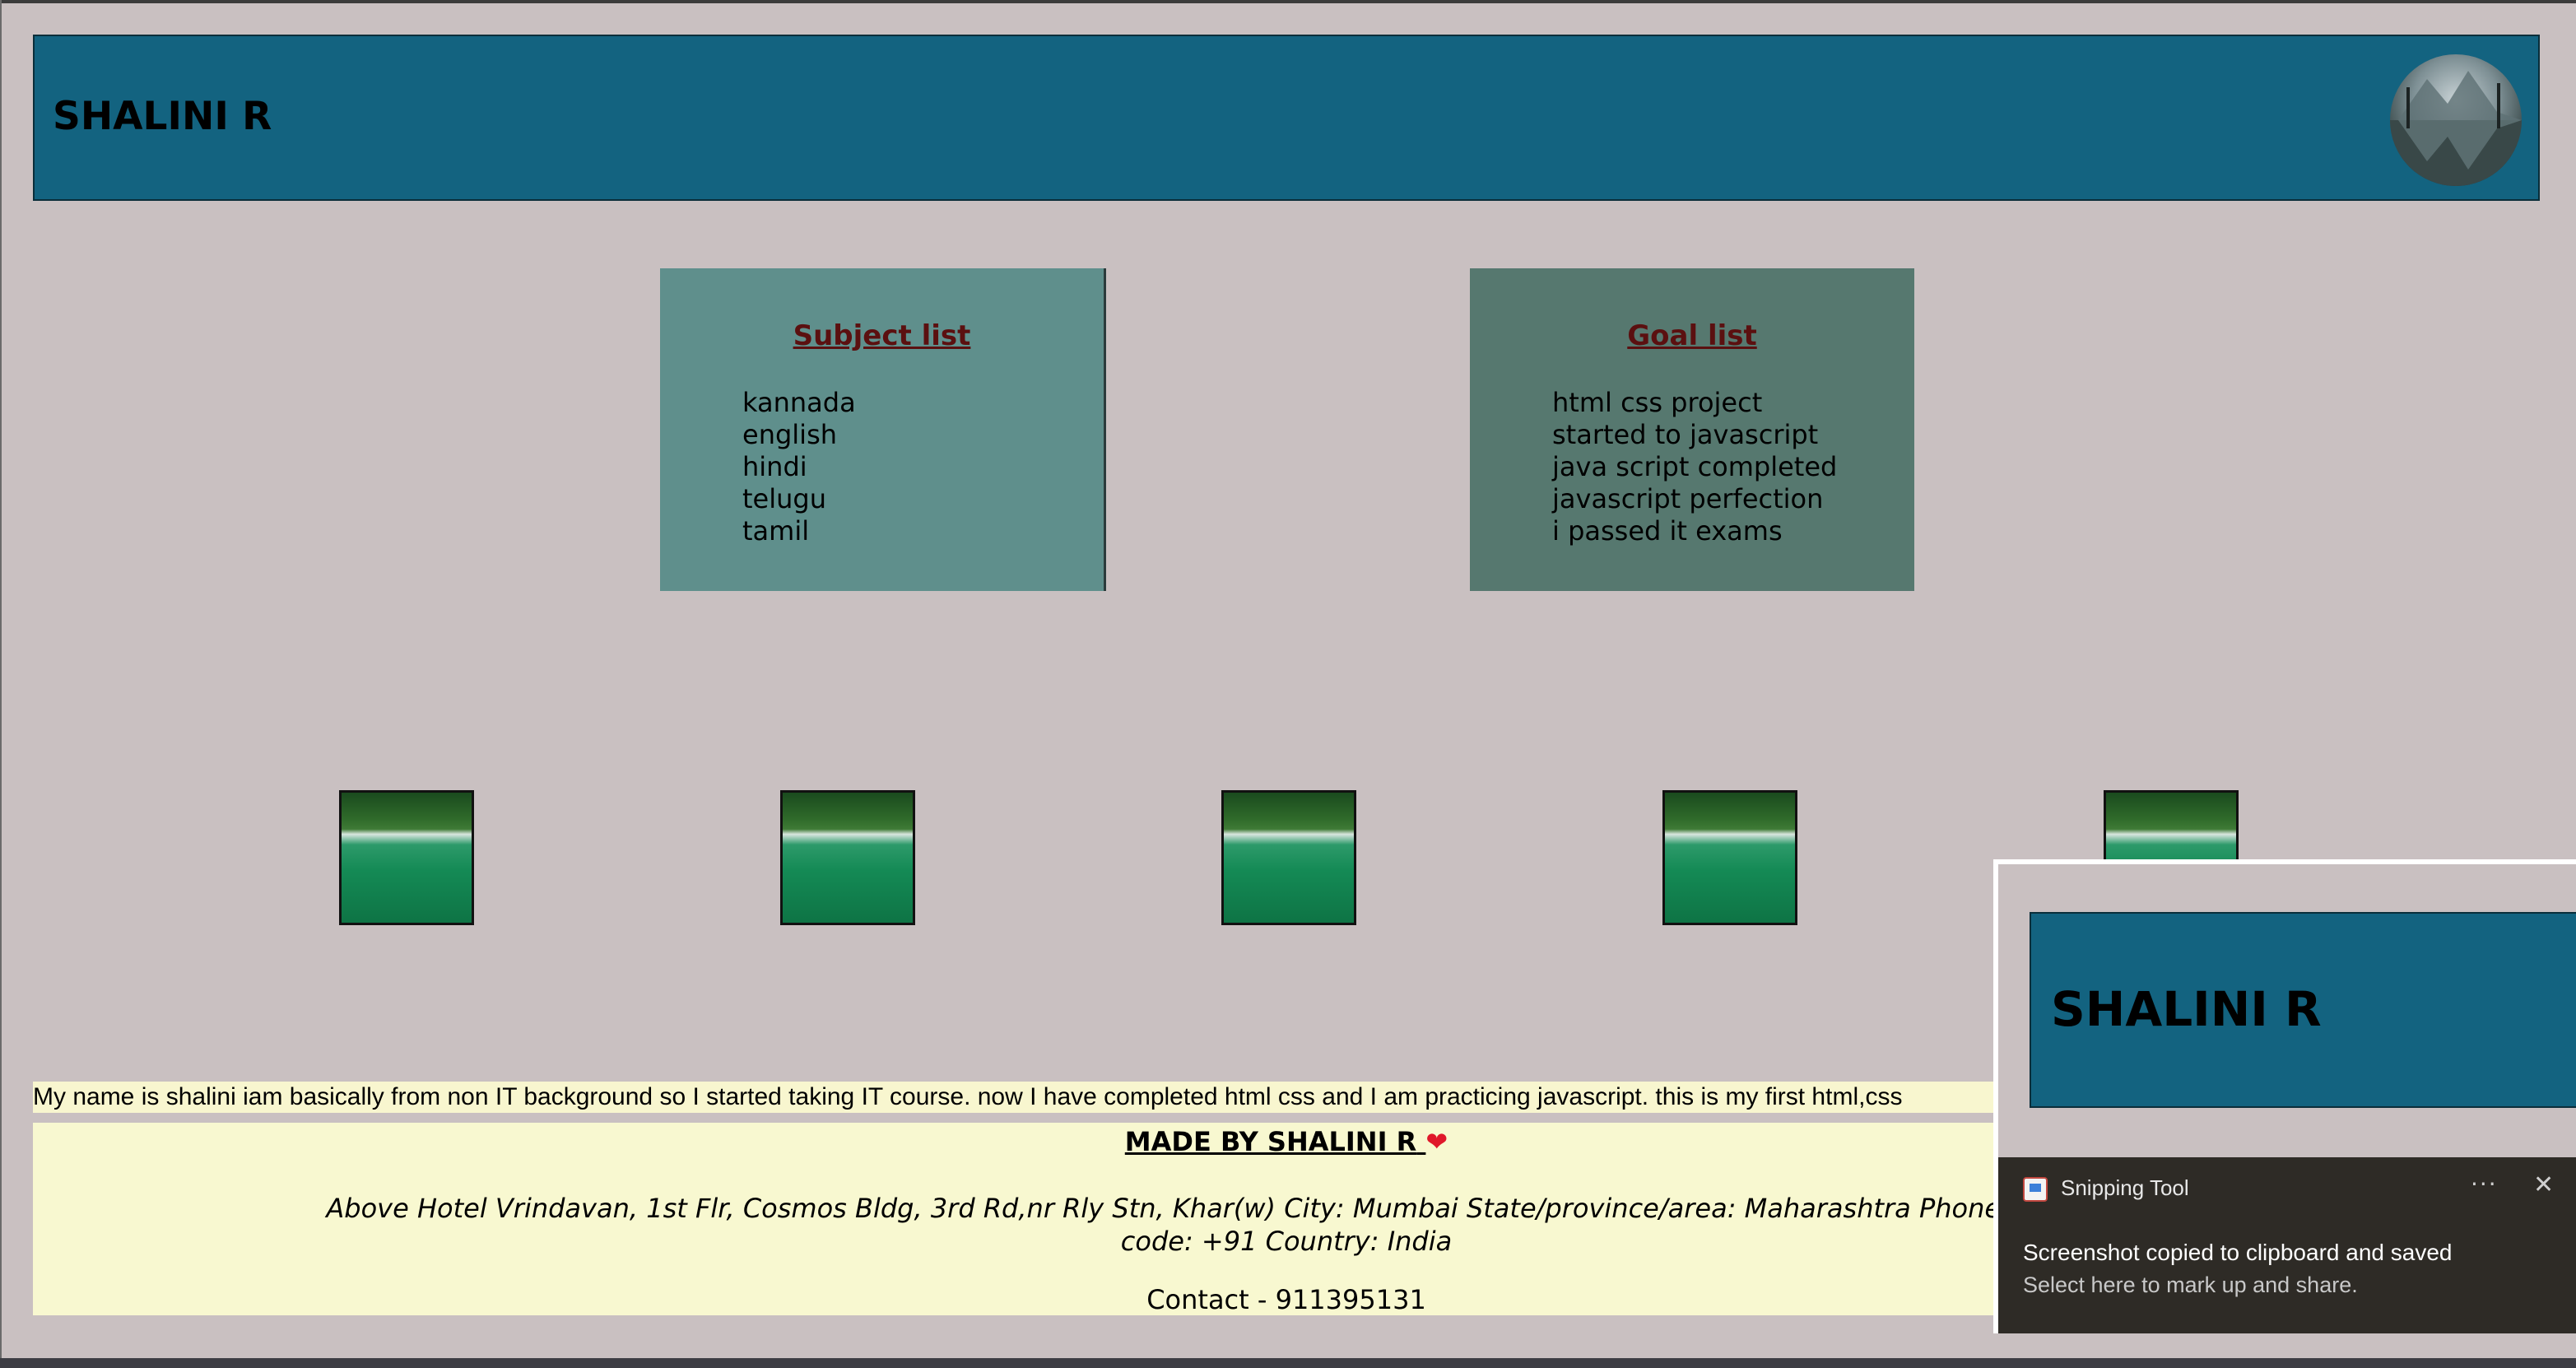 The image size is (2576, 1368). Describe the element at coordinates (162, 116) in the screenshot. I see `page-title: SHALINI R` at that location.